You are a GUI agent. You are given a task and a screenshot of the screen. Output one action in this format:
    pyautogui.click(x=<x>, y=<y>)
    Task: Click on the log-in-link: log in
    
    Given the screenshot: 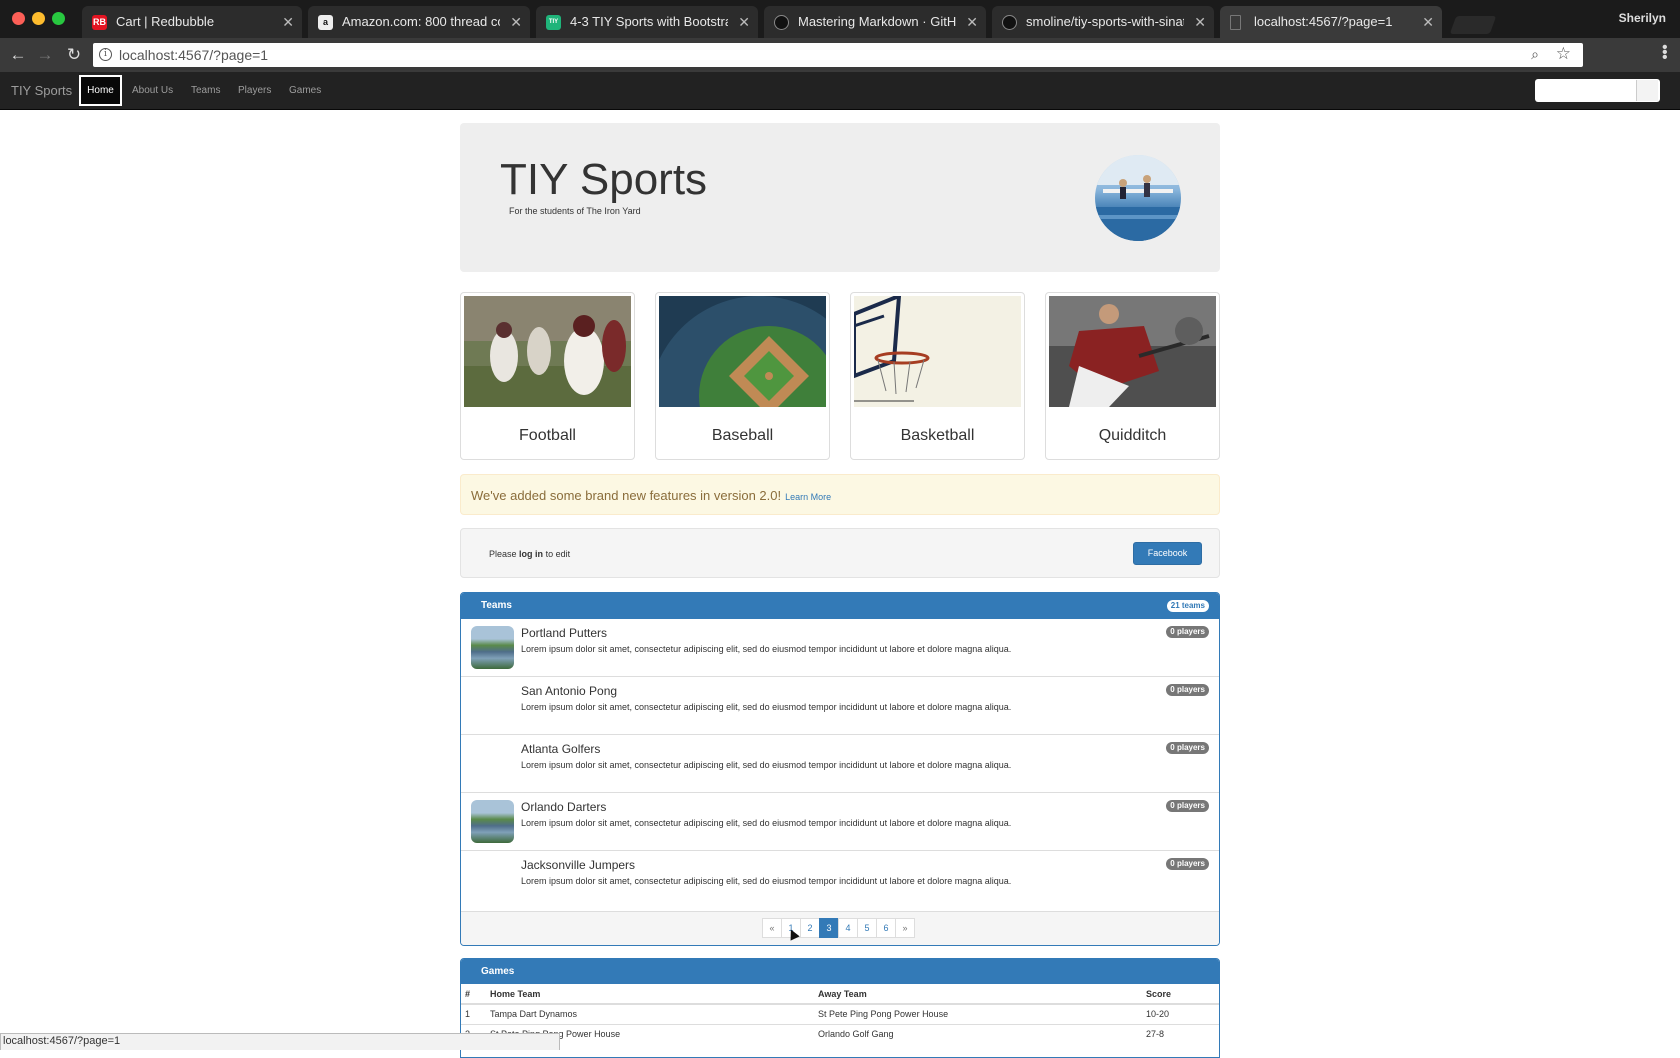 What is the action you would take?
    pyautogui.click(x=531, y=554)
    